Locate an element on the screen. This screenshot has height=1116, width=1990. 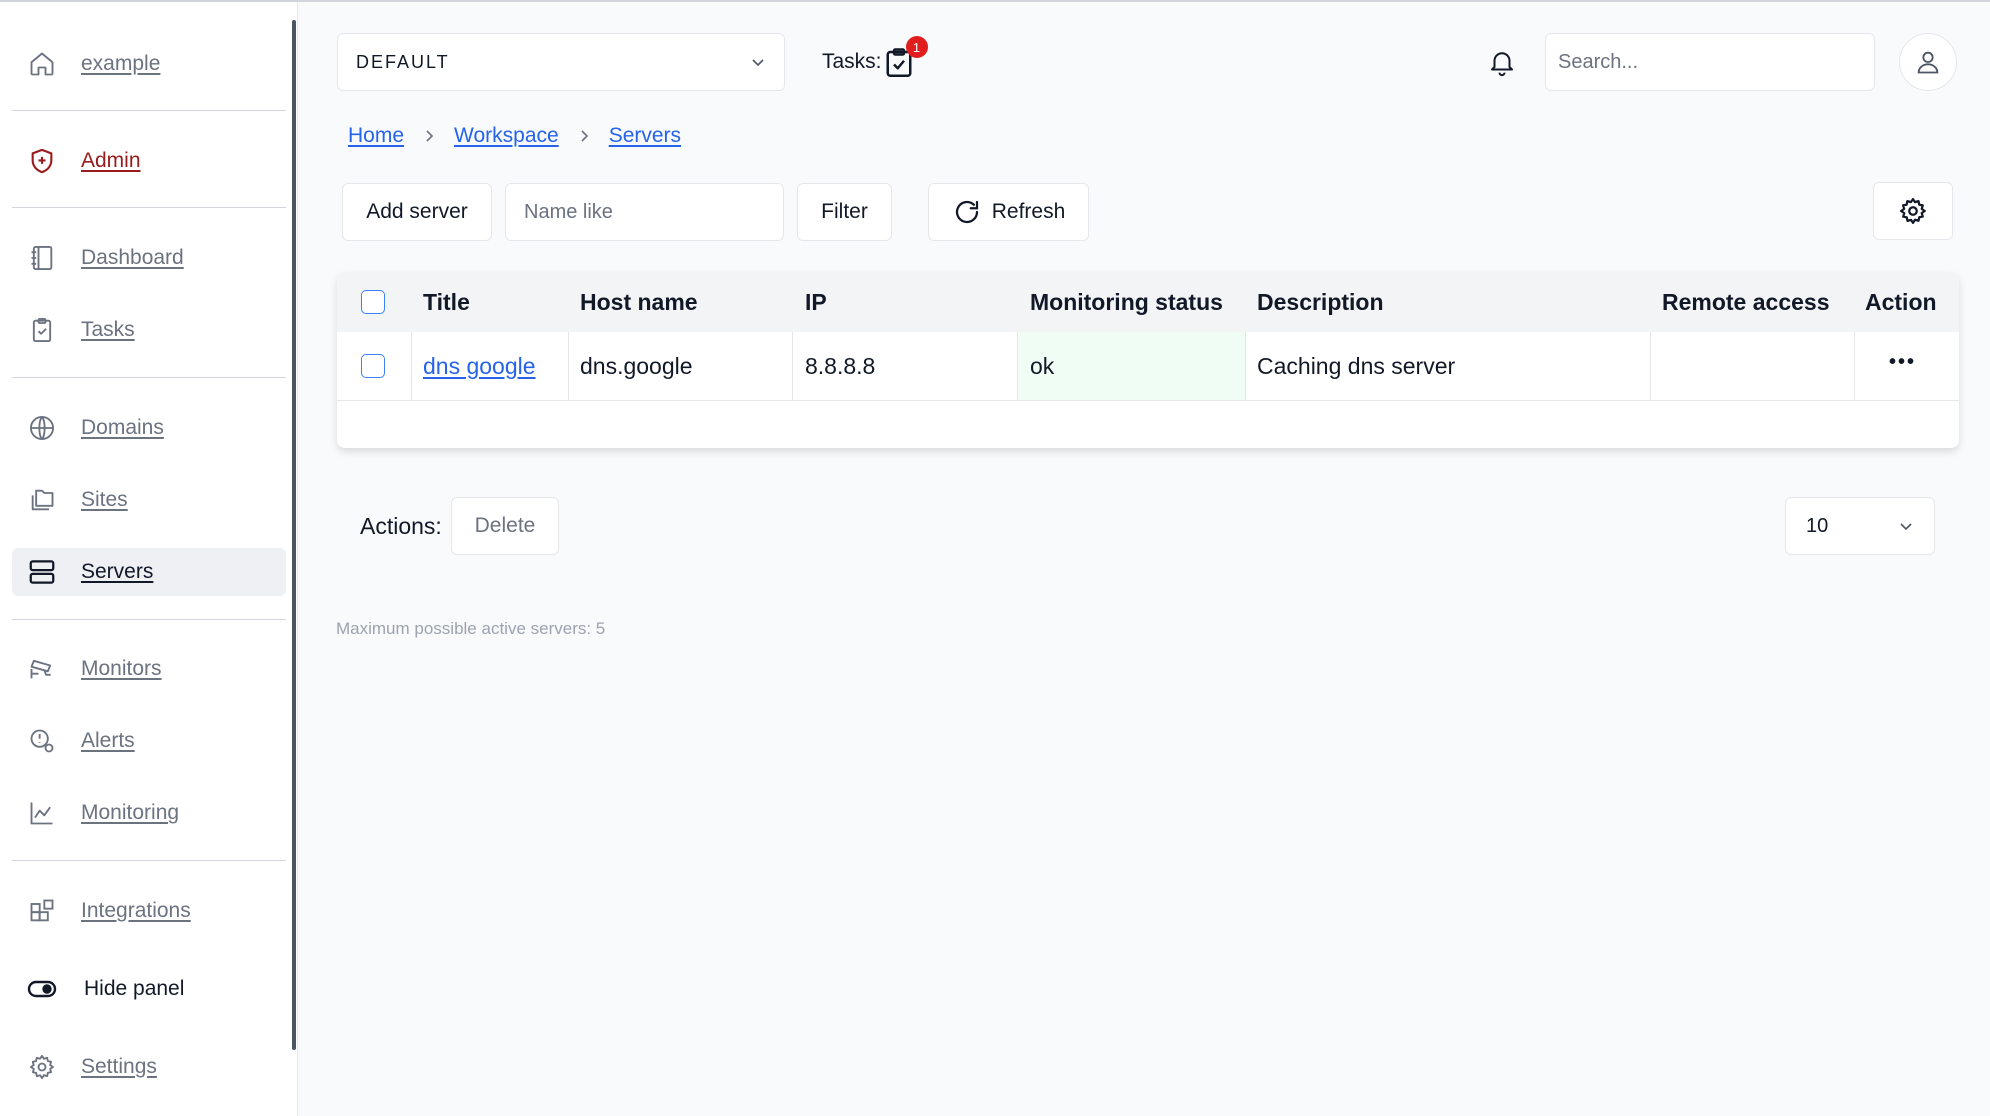
server-icon is located at coordinates (42, 572).